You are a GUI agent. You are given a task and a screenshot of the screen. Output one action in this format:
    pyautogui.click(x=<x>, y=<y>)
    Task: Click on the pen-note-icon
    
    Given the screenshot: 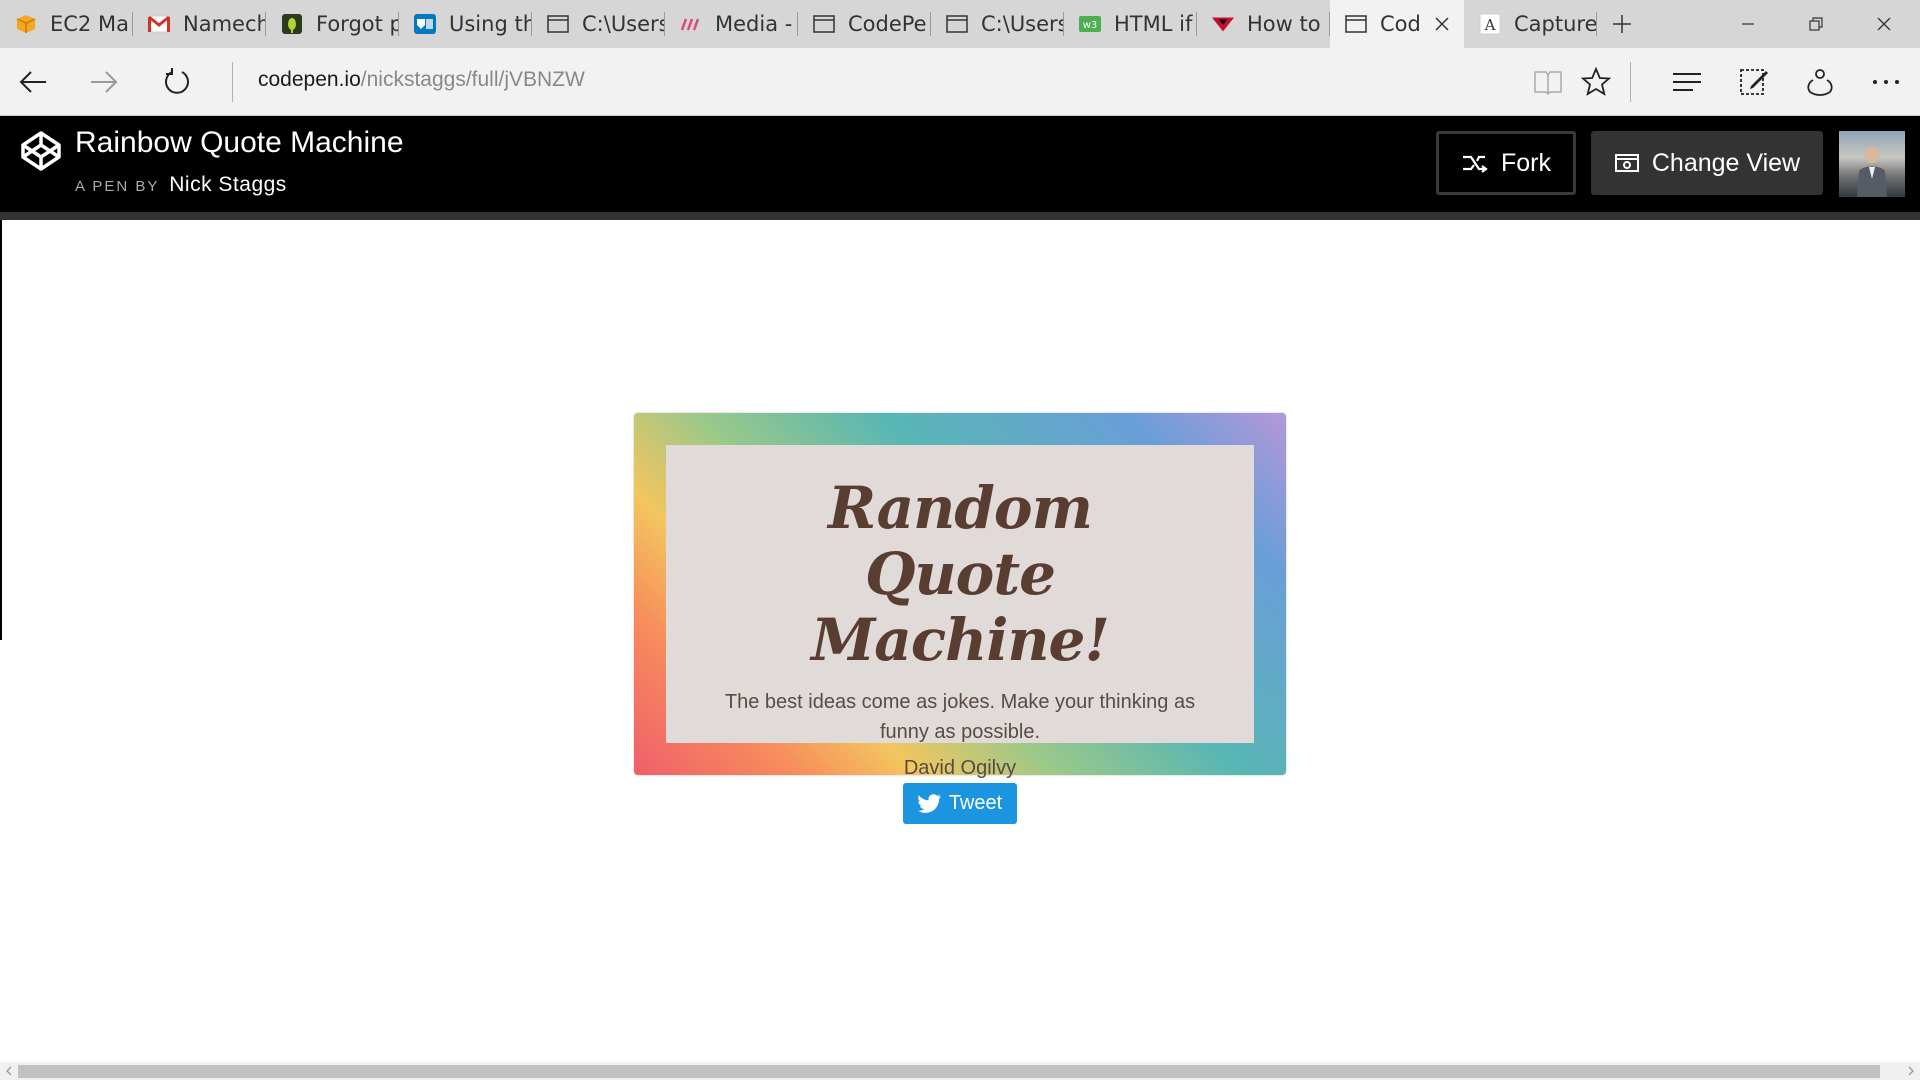 What is the action you would take?
    pyautogui.click(x=1754, y=82)
    